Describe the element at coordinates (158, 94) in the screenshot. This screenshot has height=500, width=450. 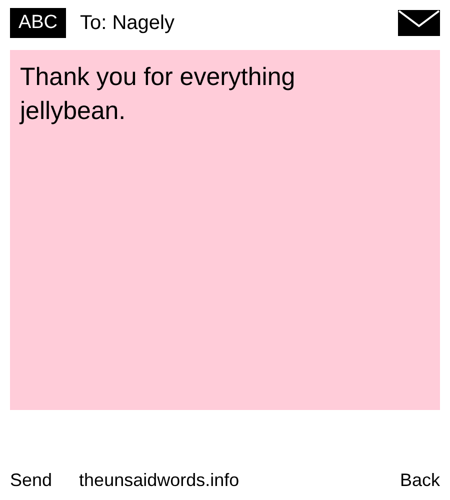
I see `message-text: Thank you for everything jellybean.` at that location.